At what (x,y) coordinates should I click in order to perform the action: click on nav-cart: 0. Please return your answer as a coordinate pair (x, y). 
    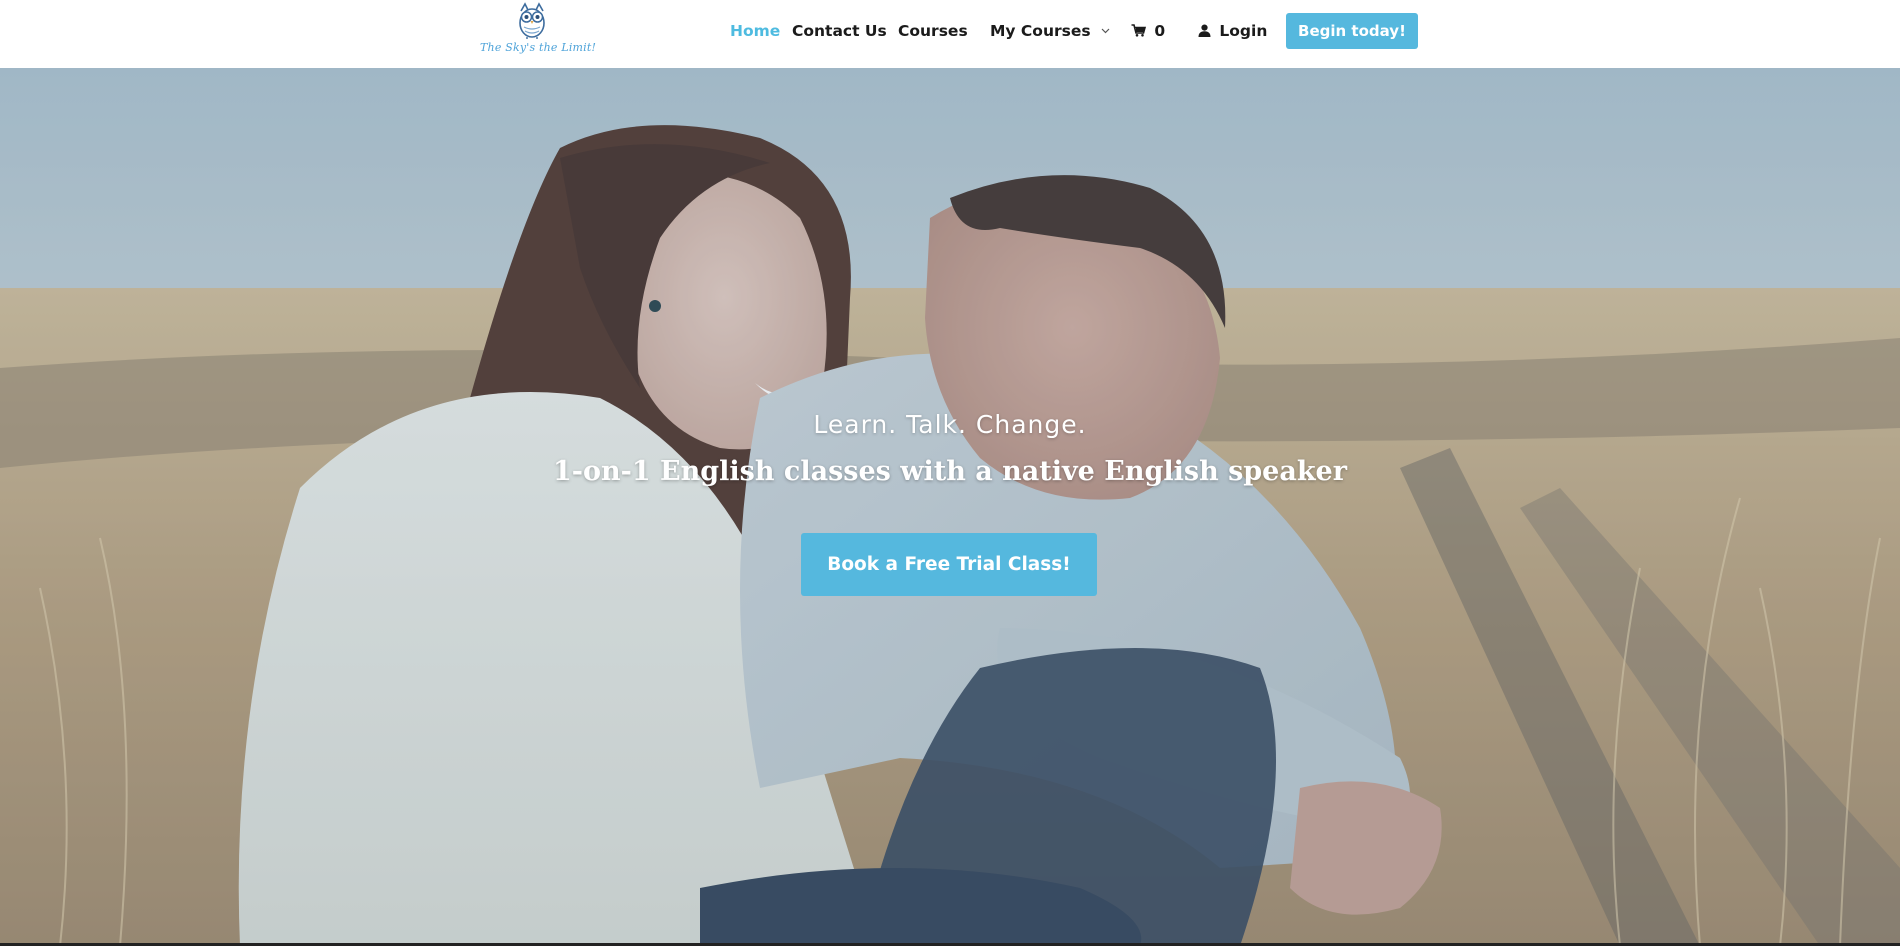
    Looking at the image, I should click on (1148, 31).